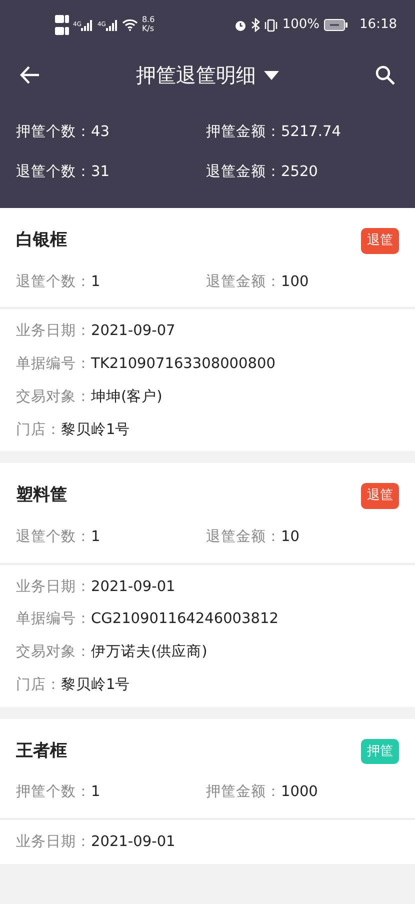 The image size is (415, 904). What do you see at coordinates (271, 75) in the screenshot?
I see `caret-icon` at bounding box center [271, 75].